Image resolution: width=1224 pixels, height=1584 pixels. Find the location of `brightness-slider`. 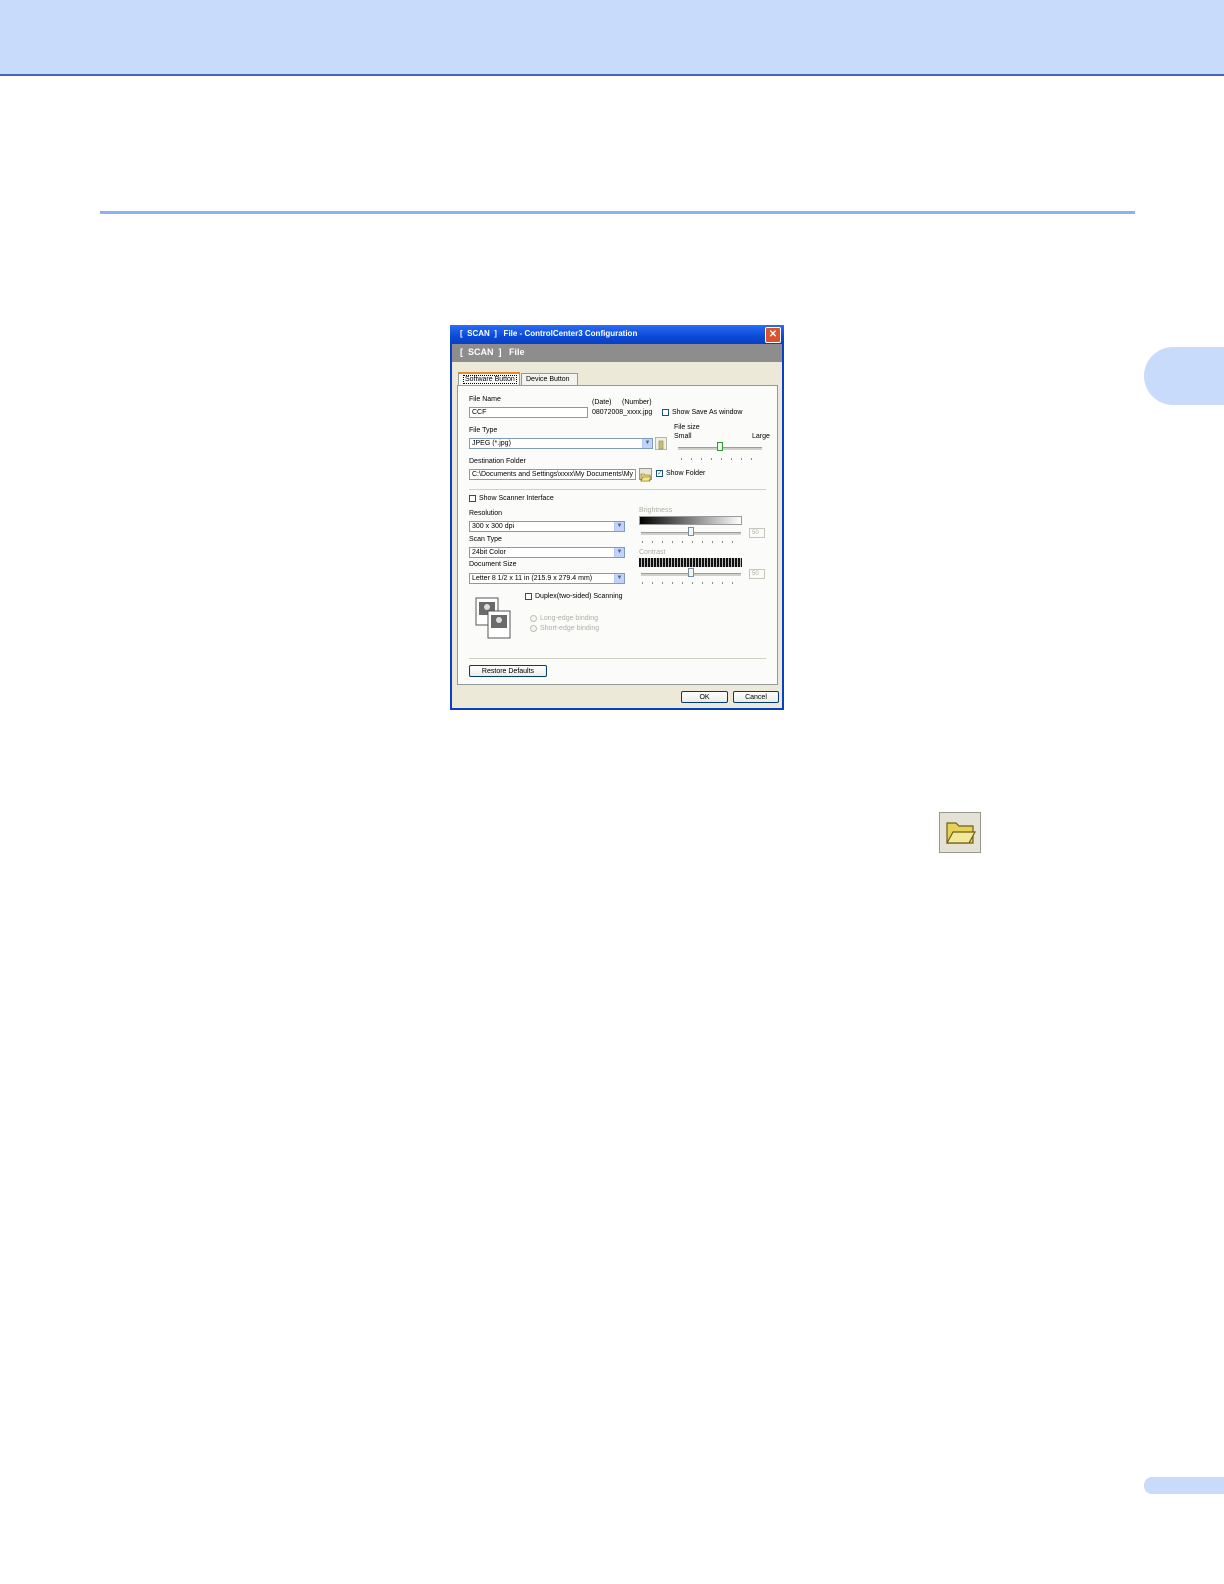

brightness-slider is located at coordinates (691, 531).